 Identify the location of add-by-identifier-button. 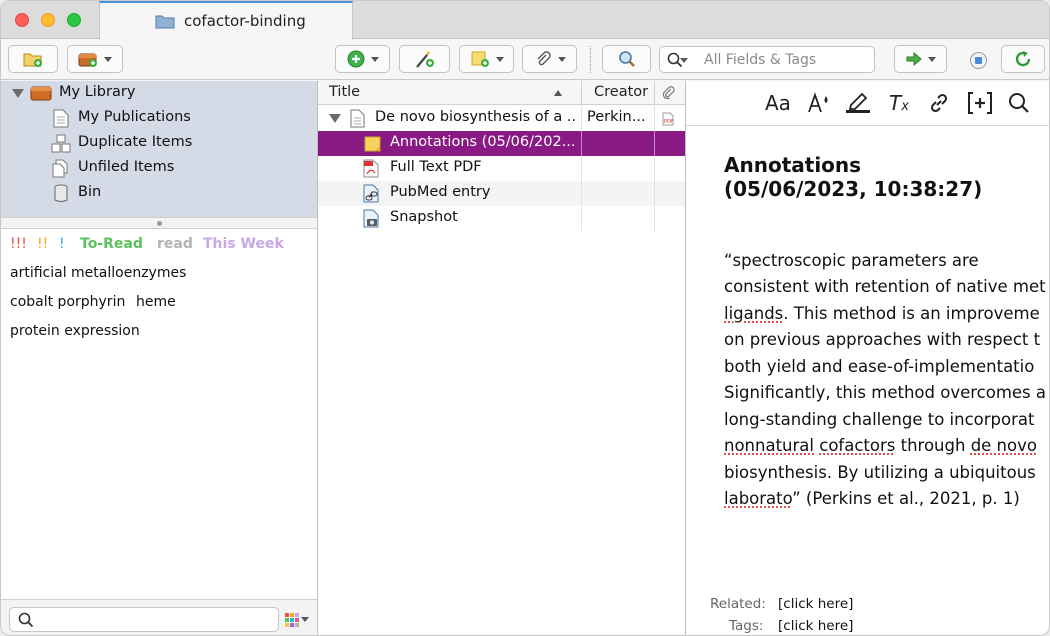
(424, 59).